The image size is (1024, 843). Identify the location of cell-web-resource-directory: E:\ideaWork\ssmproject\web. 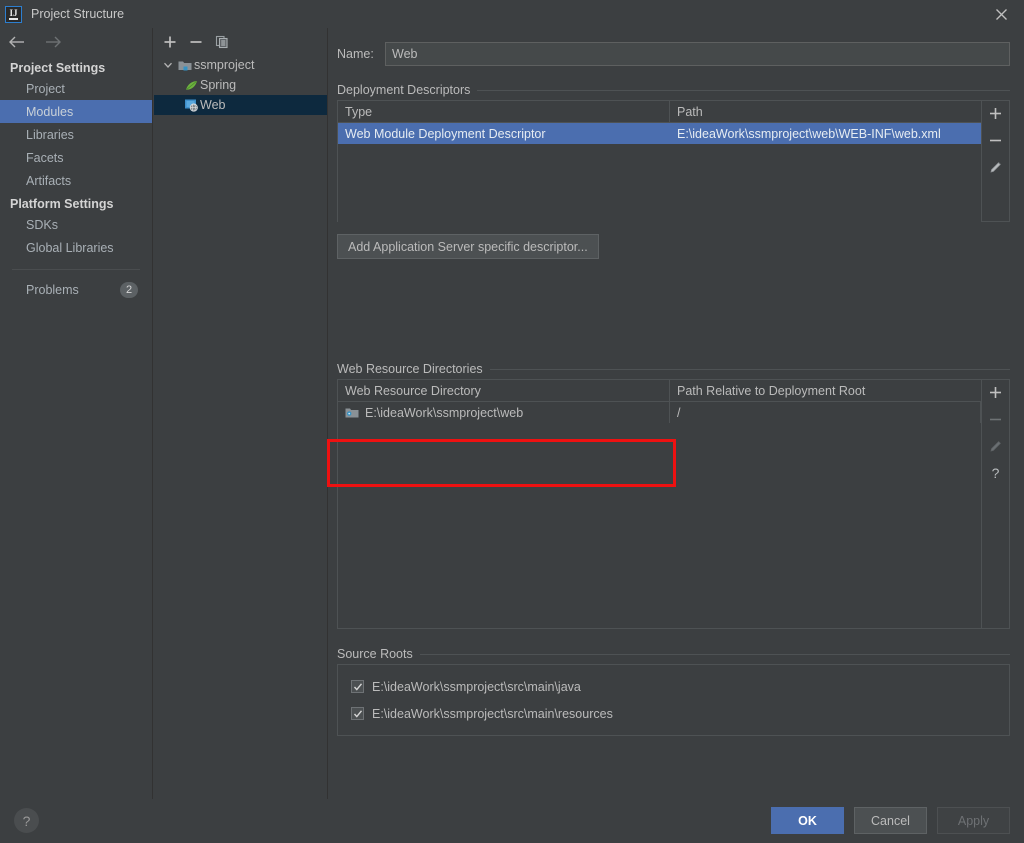
(504, 412).